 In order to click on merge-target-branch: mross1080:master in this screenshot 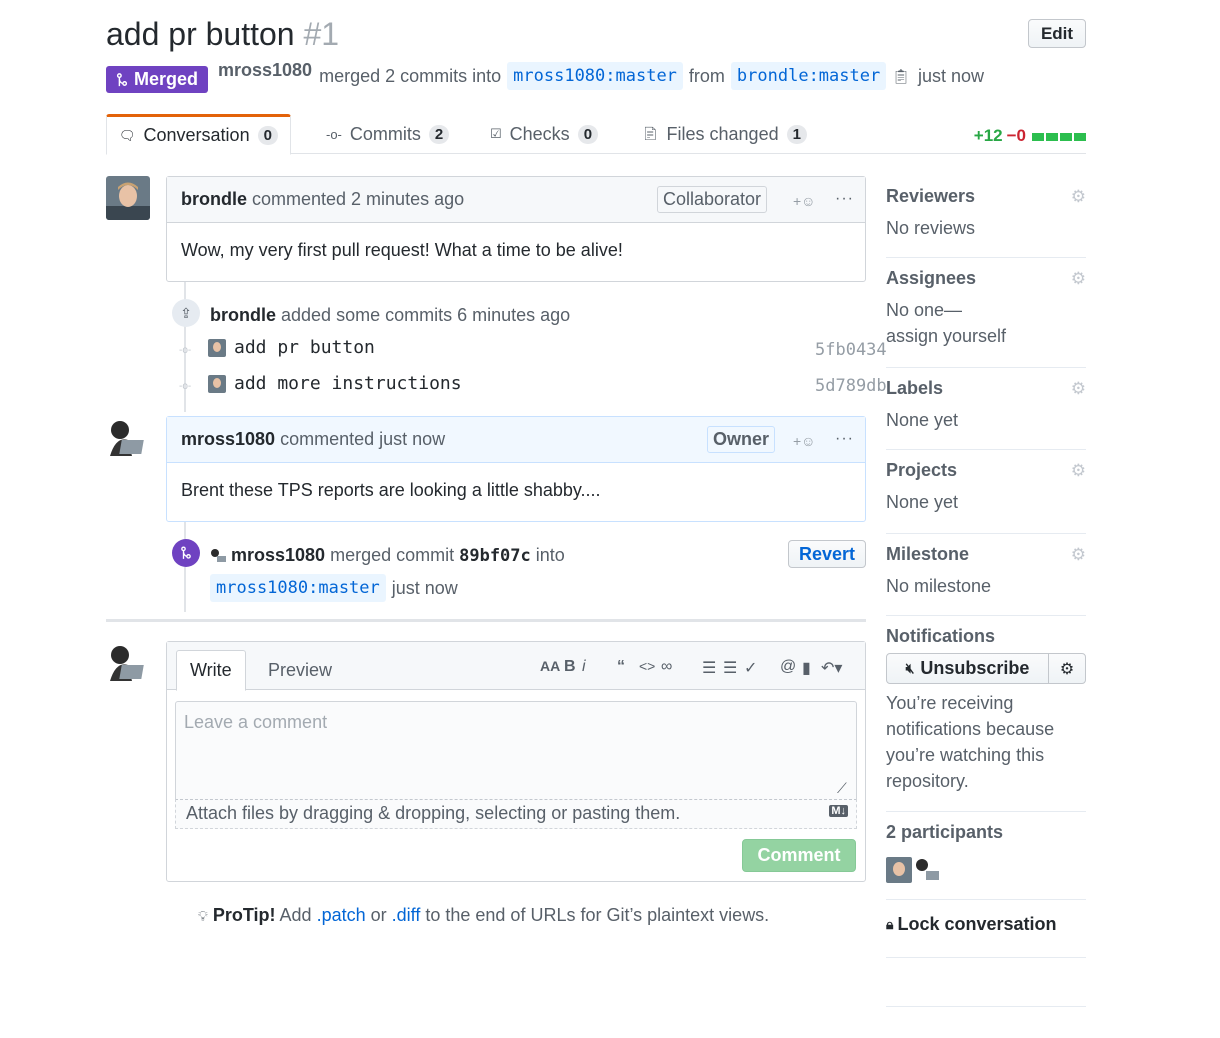, I will do `click(298, 588)`.